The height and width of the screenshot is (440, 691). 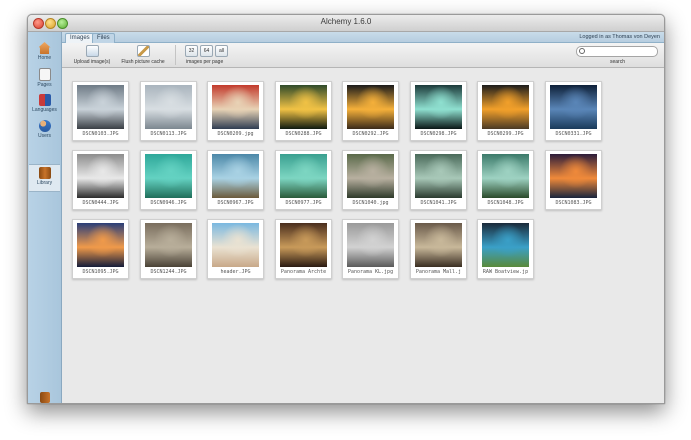 What do you see at coordinates (92, 51) in the screenshot?
I see `upload-icon` at bounding box center [92, 51].